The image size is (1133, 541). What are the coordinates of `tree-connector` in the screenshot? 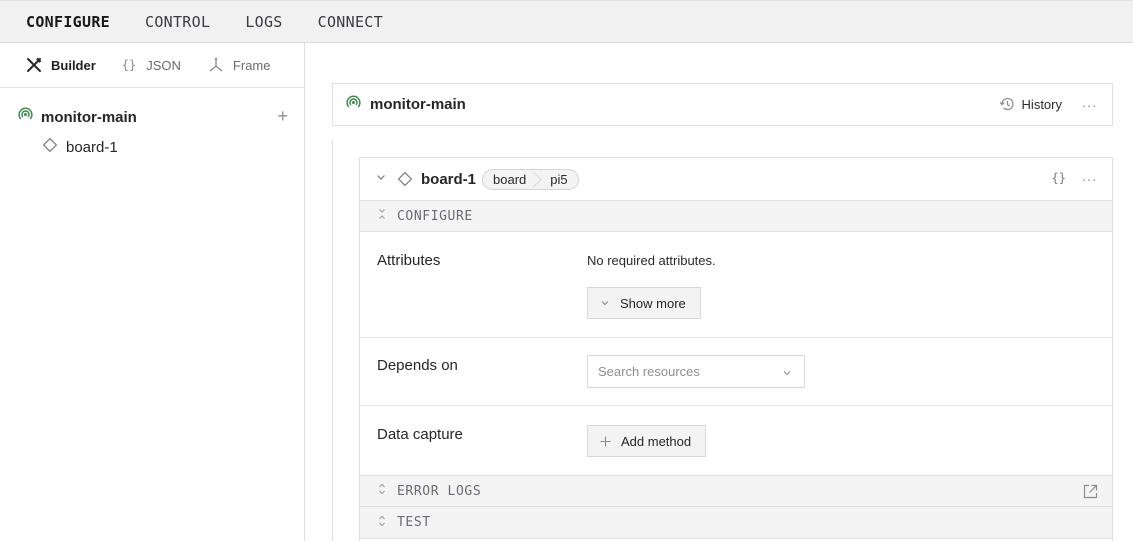 It's located at (332, 340).